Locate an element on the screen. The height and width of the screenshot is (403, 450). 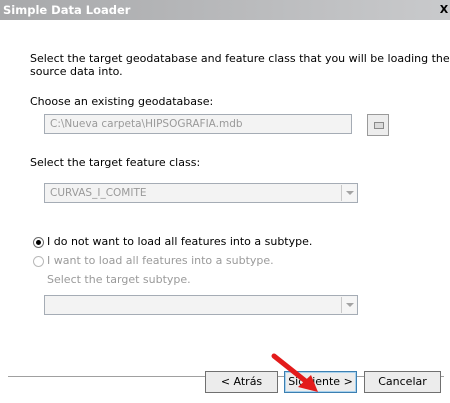
subtype-dropdown is located at coordinates (201, 305).